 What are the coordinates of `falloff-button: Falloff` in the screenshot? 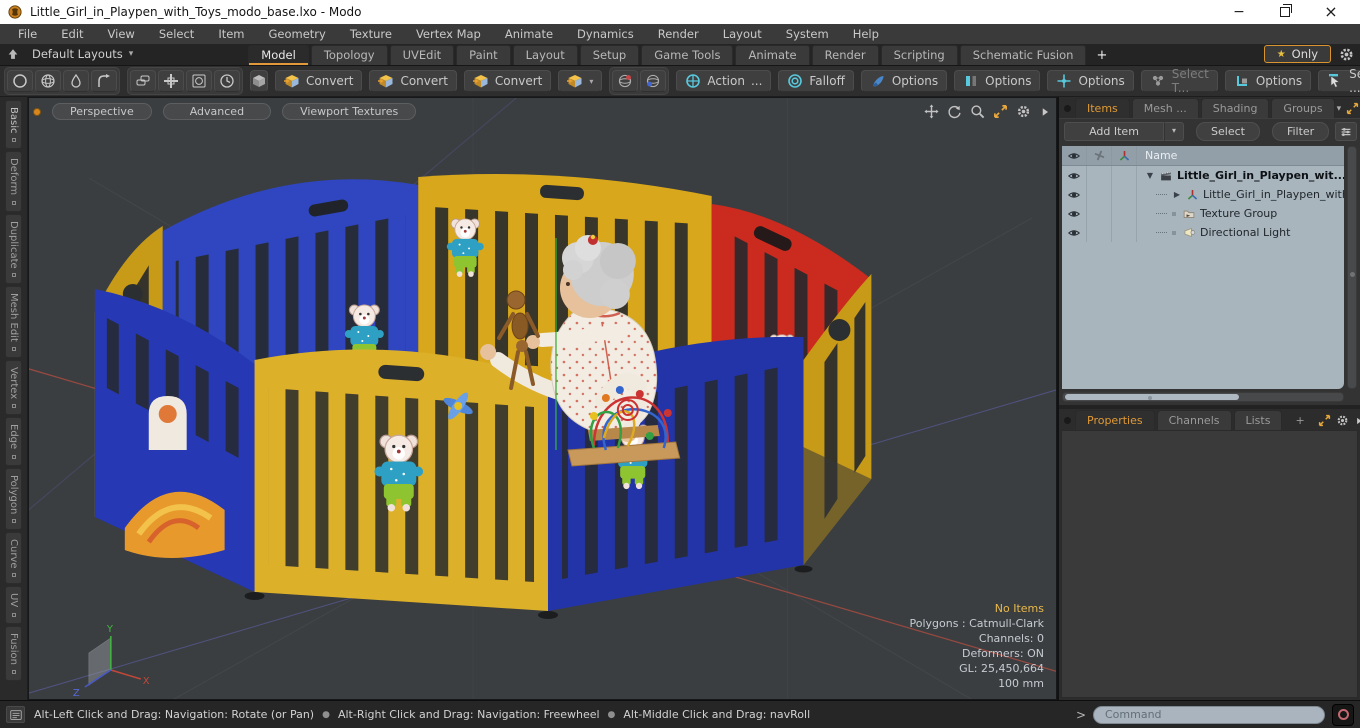 It's located at (816, 81).